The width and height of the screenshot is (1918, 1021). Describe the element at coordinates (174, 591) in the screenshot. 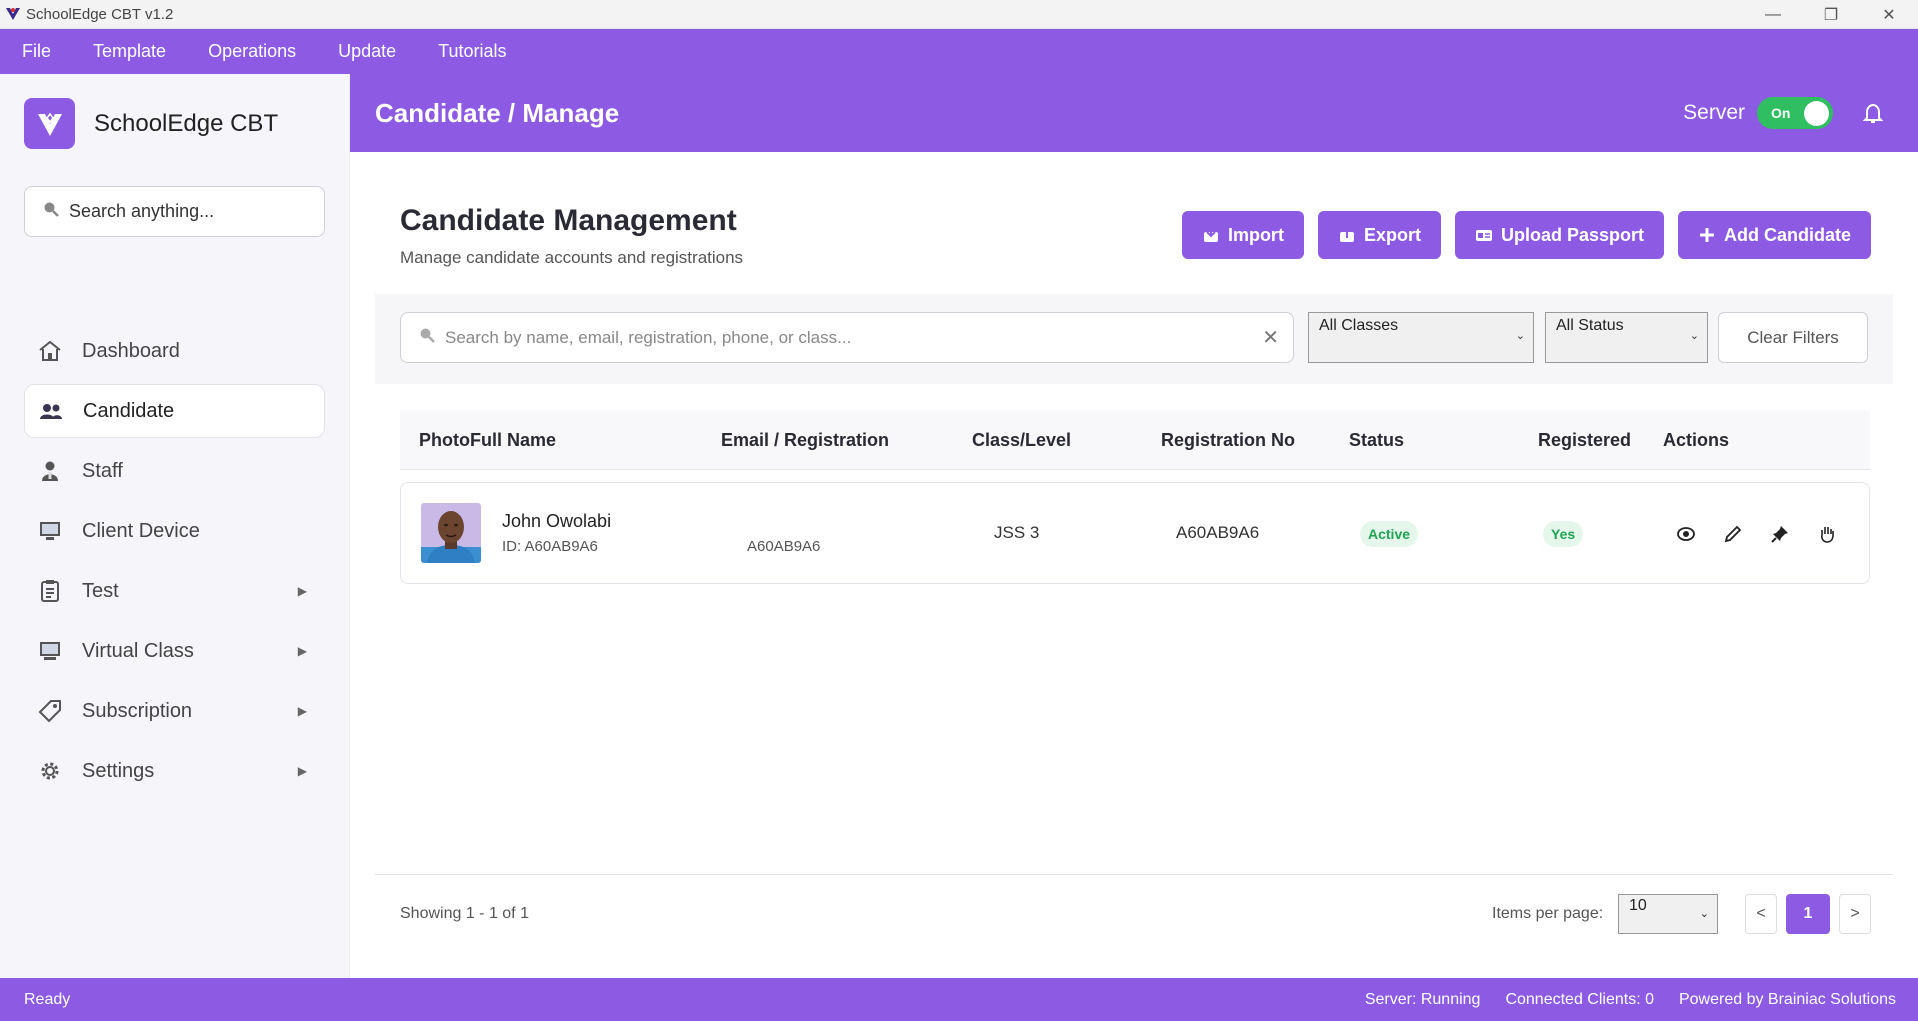

I see `sidebar-item-test: Test ▶` at that location.